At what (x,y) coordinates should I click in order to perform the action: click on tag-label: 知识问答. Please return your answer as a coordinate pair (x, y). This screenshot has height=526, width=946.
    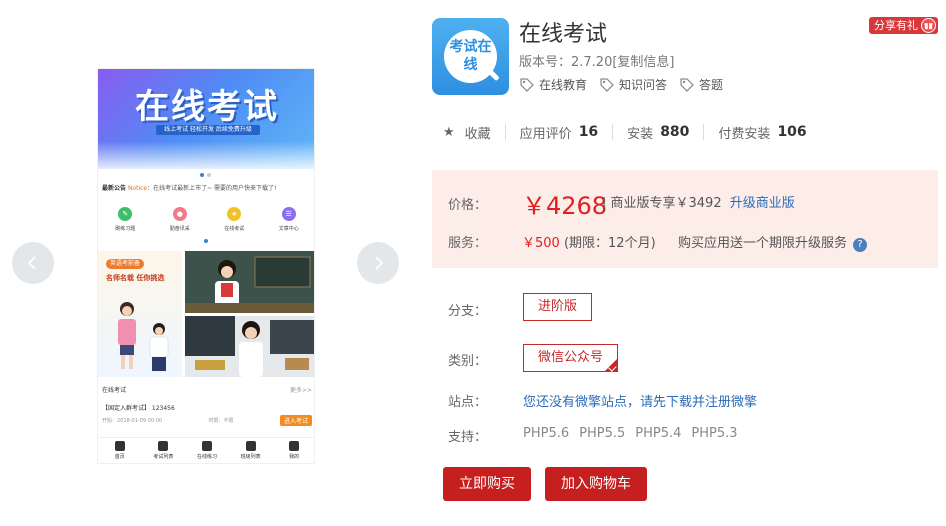
    Looking at the image, I should click on (643, 85).